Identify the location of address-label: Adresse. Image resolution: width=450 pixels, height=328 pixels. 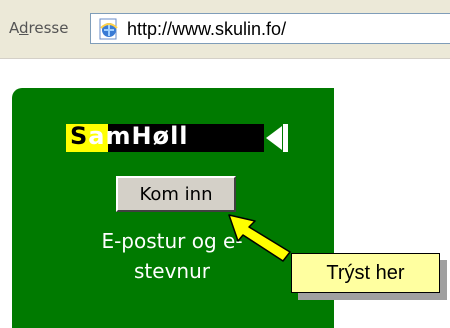
(39, 28).